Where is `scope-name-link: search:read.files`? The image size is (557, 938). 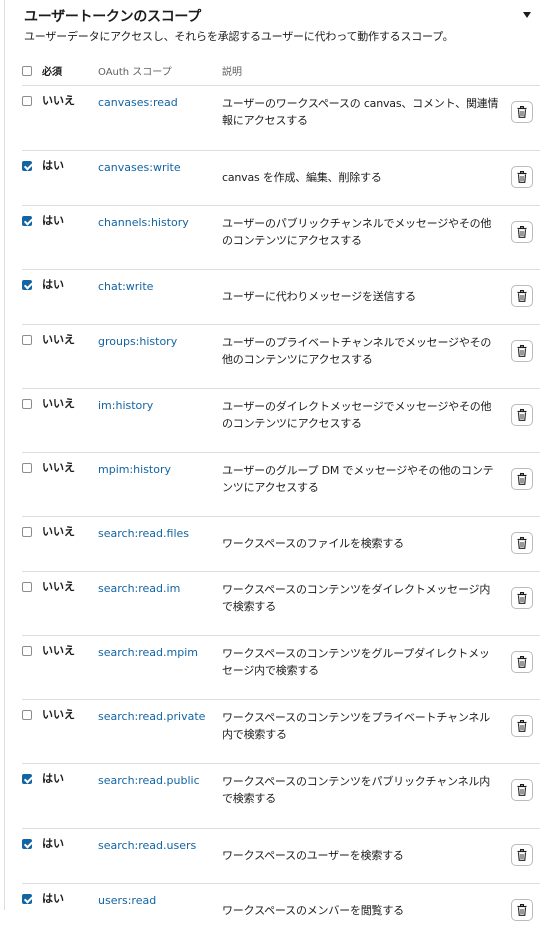 scope-name-link: search:read.files is located at coordinates (143, 534).